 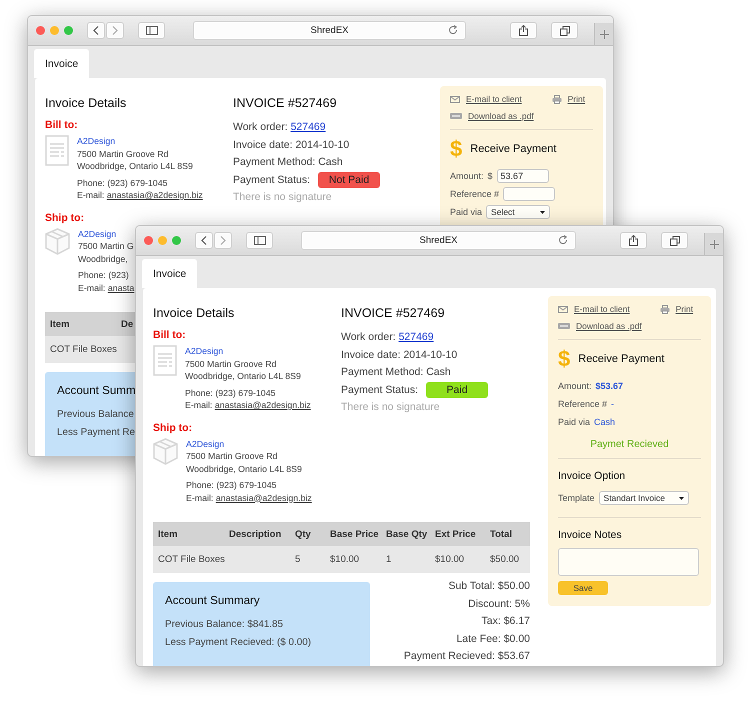 What do you see at coordinates (518, 212) in the screenshot?
I see `dropdown: Select` at bounding box center [518, 212].